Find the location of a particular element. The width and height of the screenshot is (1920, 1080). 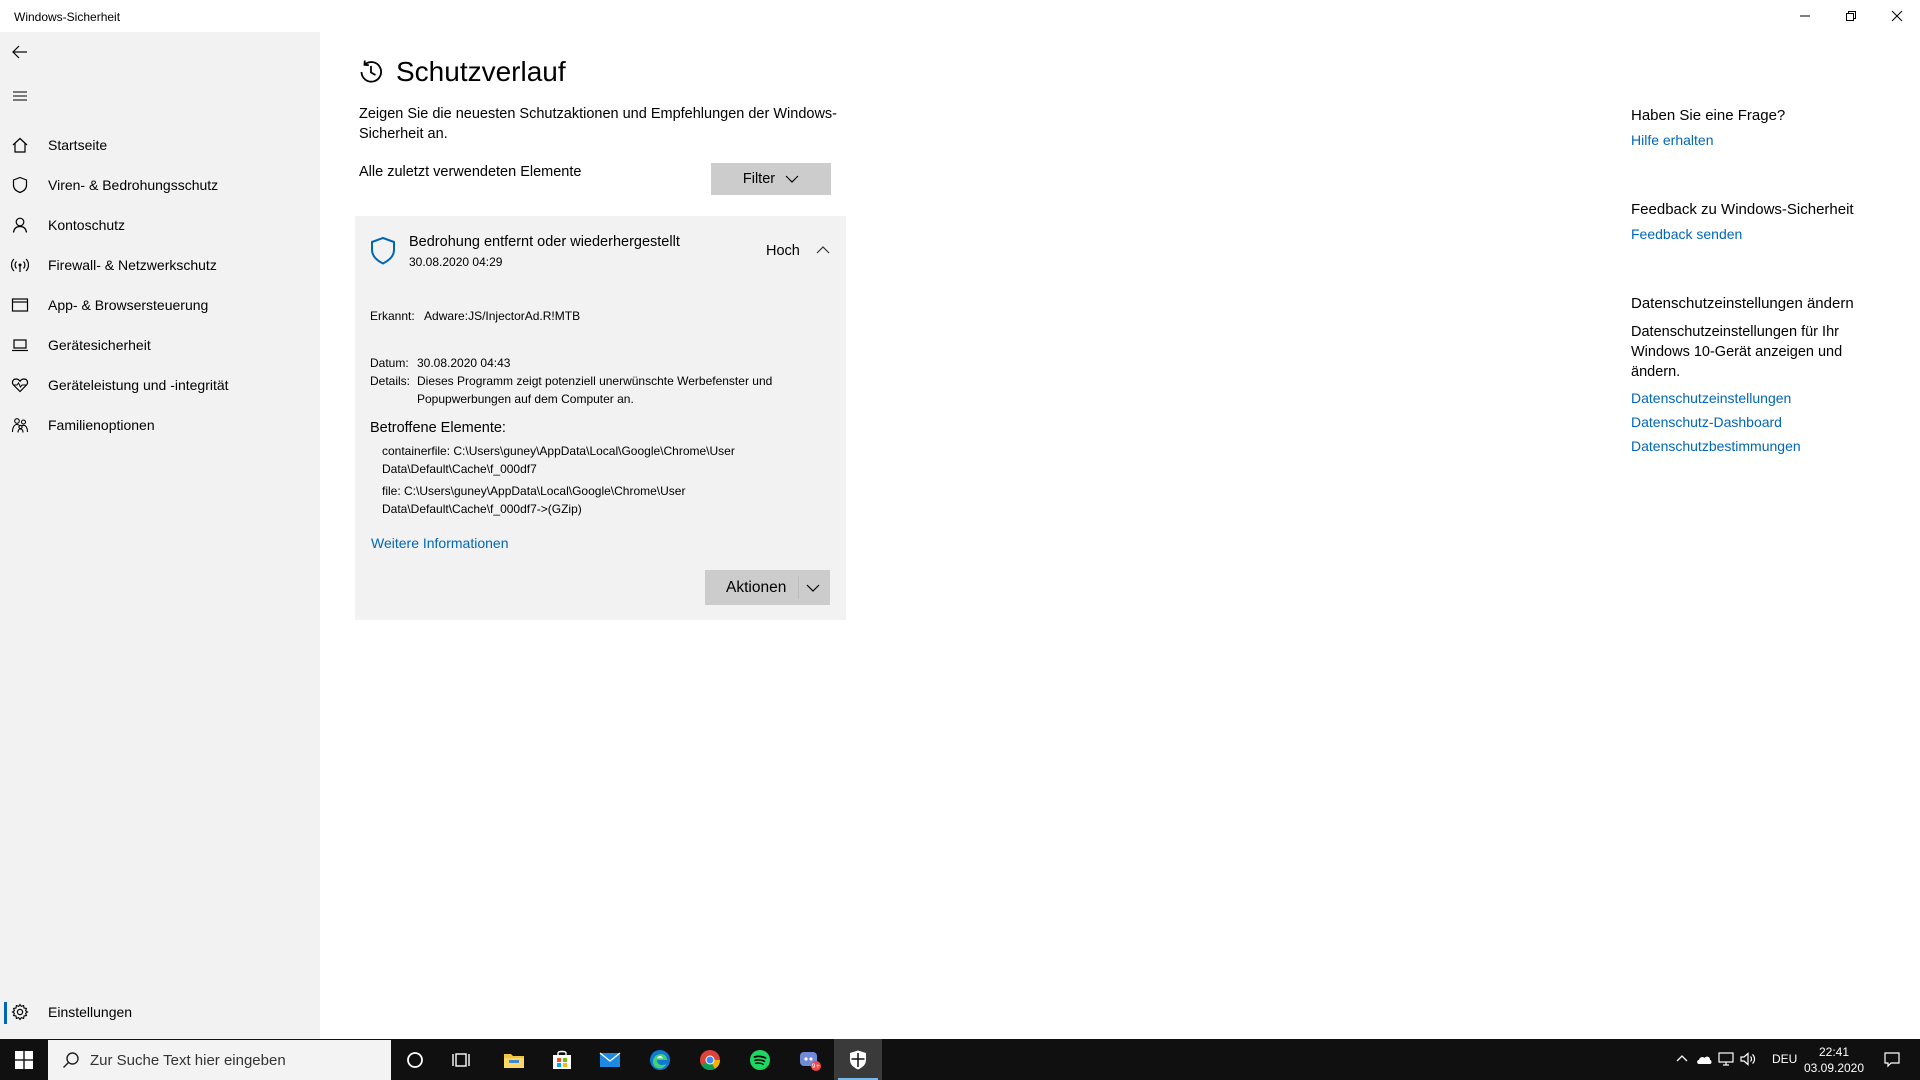

restore-icon is located at coordinates (1851, 16).